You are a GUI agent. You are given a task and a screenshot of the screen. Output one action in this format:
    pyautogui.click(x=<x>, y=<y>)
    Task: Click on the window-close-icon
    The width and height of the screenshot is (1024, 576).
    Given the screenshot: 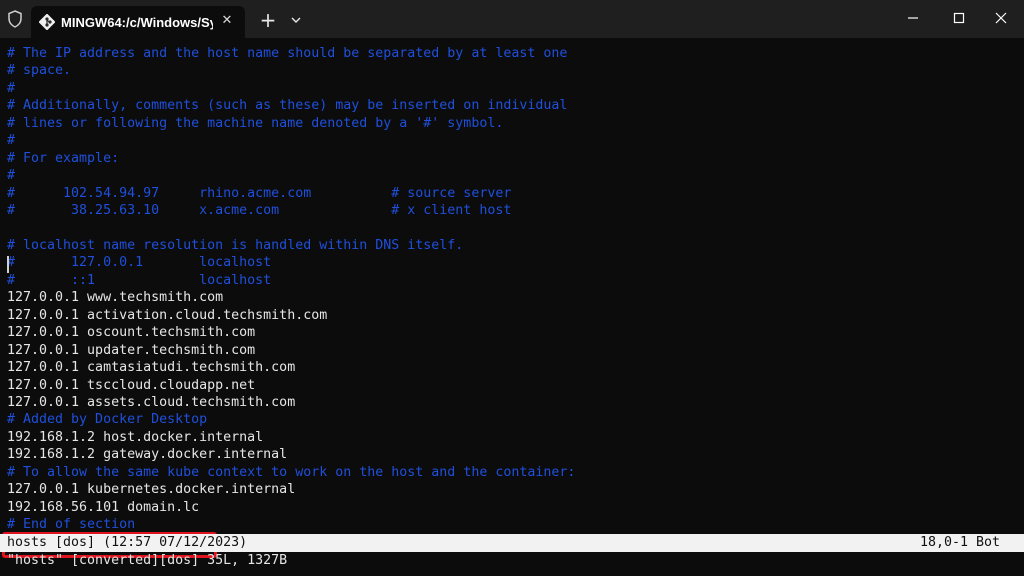 What is the action you would take?
    pyautogui.click(x=1001, y=18)
    